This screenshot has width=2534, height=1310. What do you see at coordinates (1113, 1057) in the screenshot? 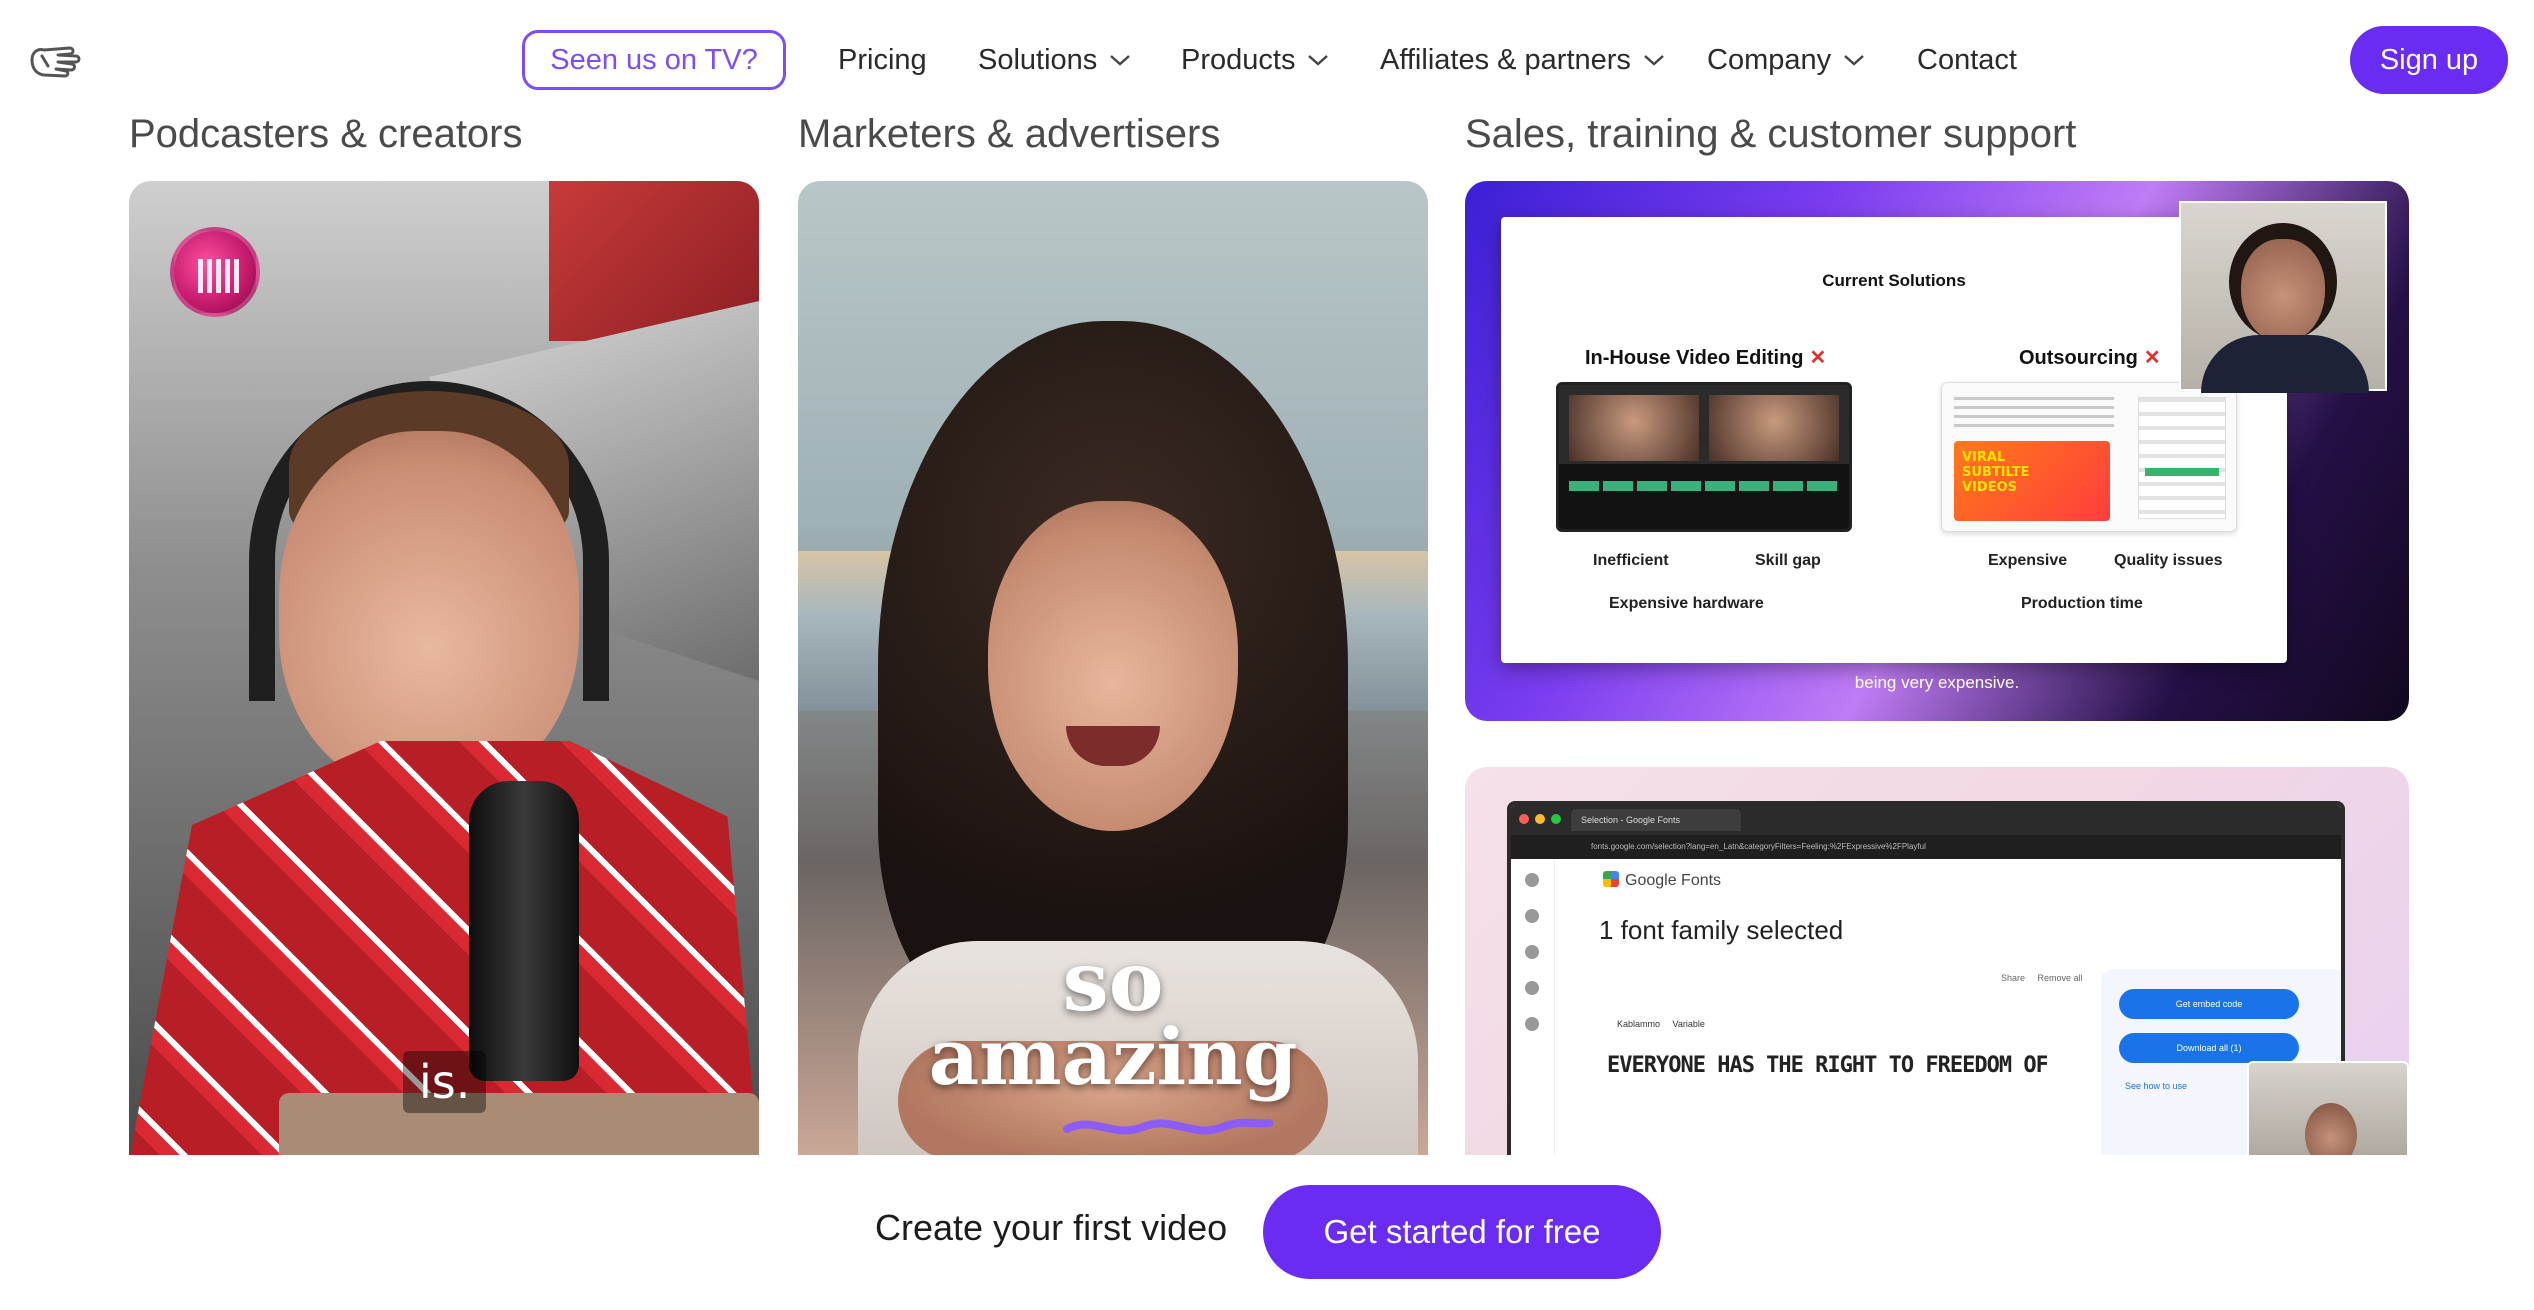
I see `caption-word-amazing: amazing` at bounding box center [1113, 1057].